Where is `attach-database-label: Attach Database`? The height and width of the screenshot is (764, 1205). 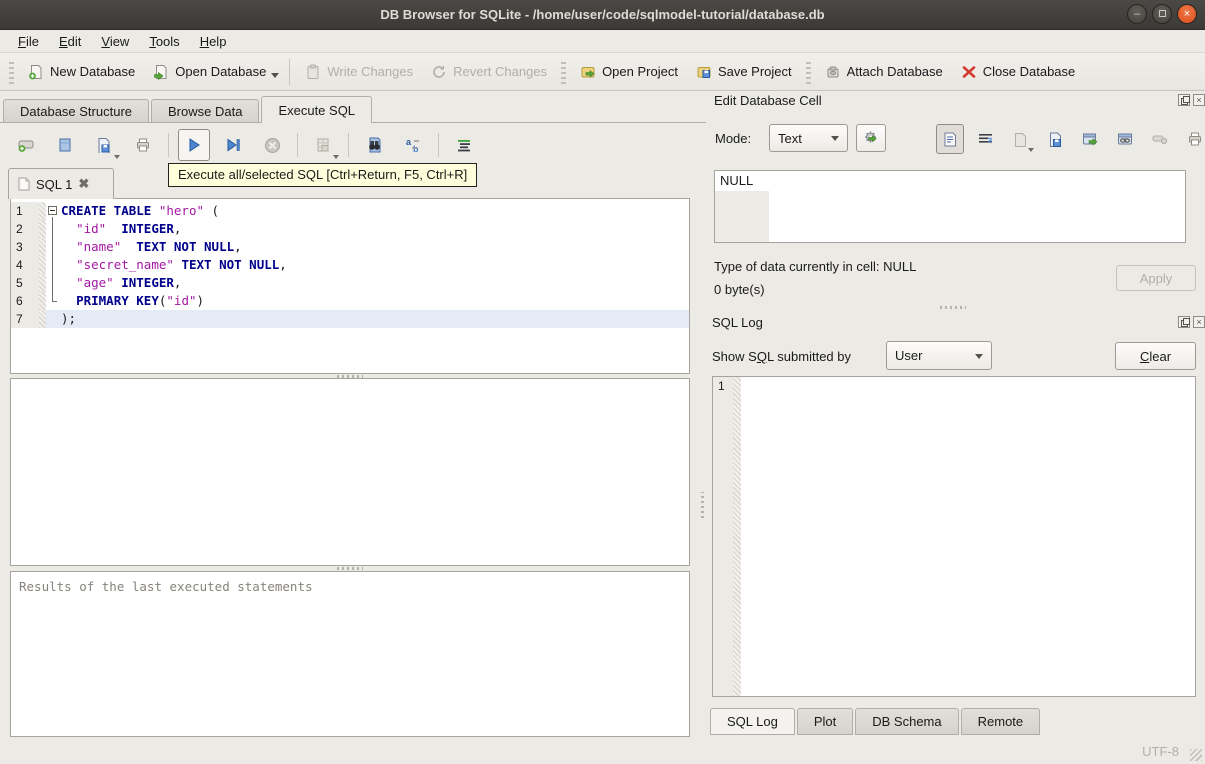
attach-database-label: Attach Database is located at coordinates (894, 71).